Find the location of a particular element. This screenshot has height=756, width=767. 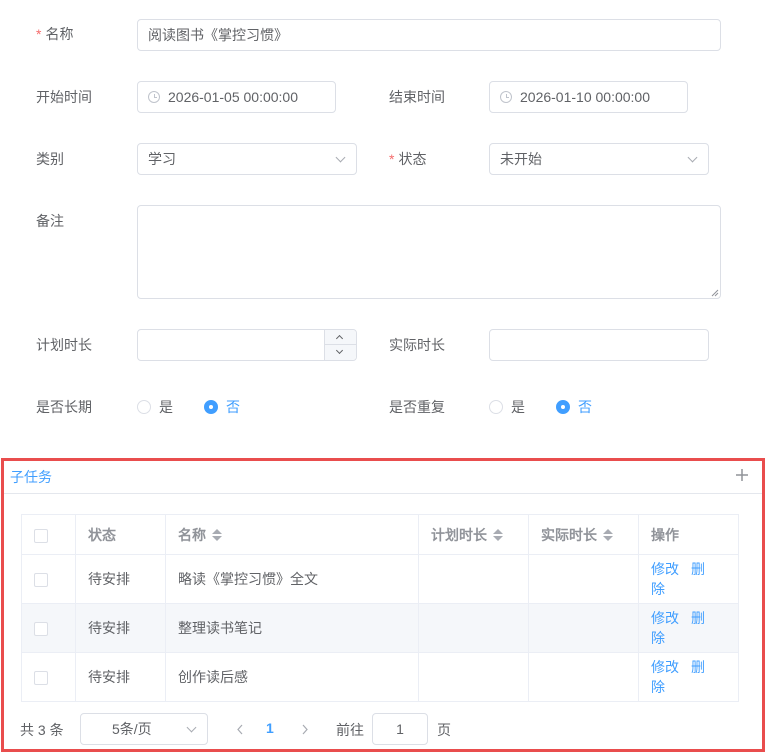

chevron-up-icon is located at coordinates (339, 338).